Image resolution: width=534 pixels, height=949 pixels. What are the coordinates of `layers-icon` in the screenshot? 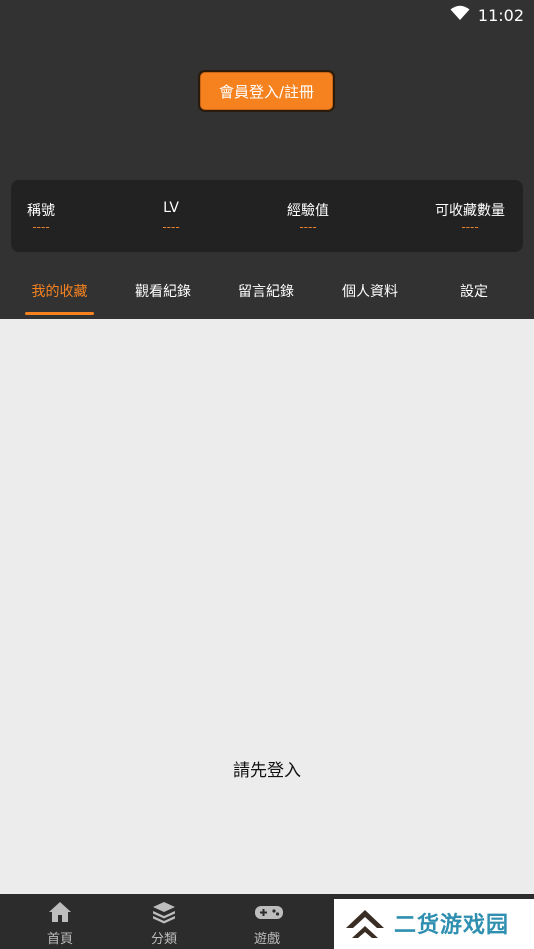 It's located at (164, 912).